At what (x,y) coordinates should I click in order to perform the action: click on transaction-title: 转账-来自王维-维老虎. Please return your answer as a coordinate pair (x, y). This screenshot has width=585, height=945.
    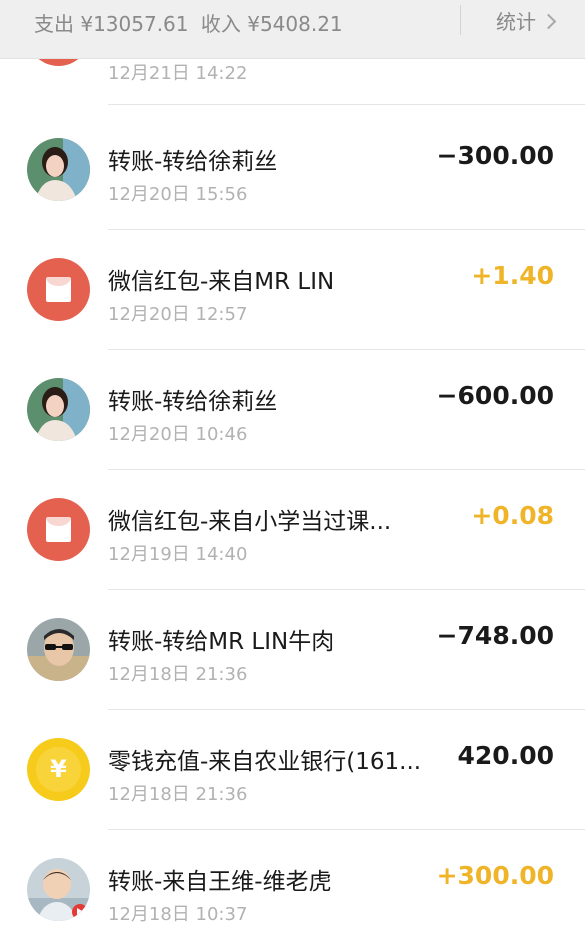
    Looking at the image, I should click on (220, 882).